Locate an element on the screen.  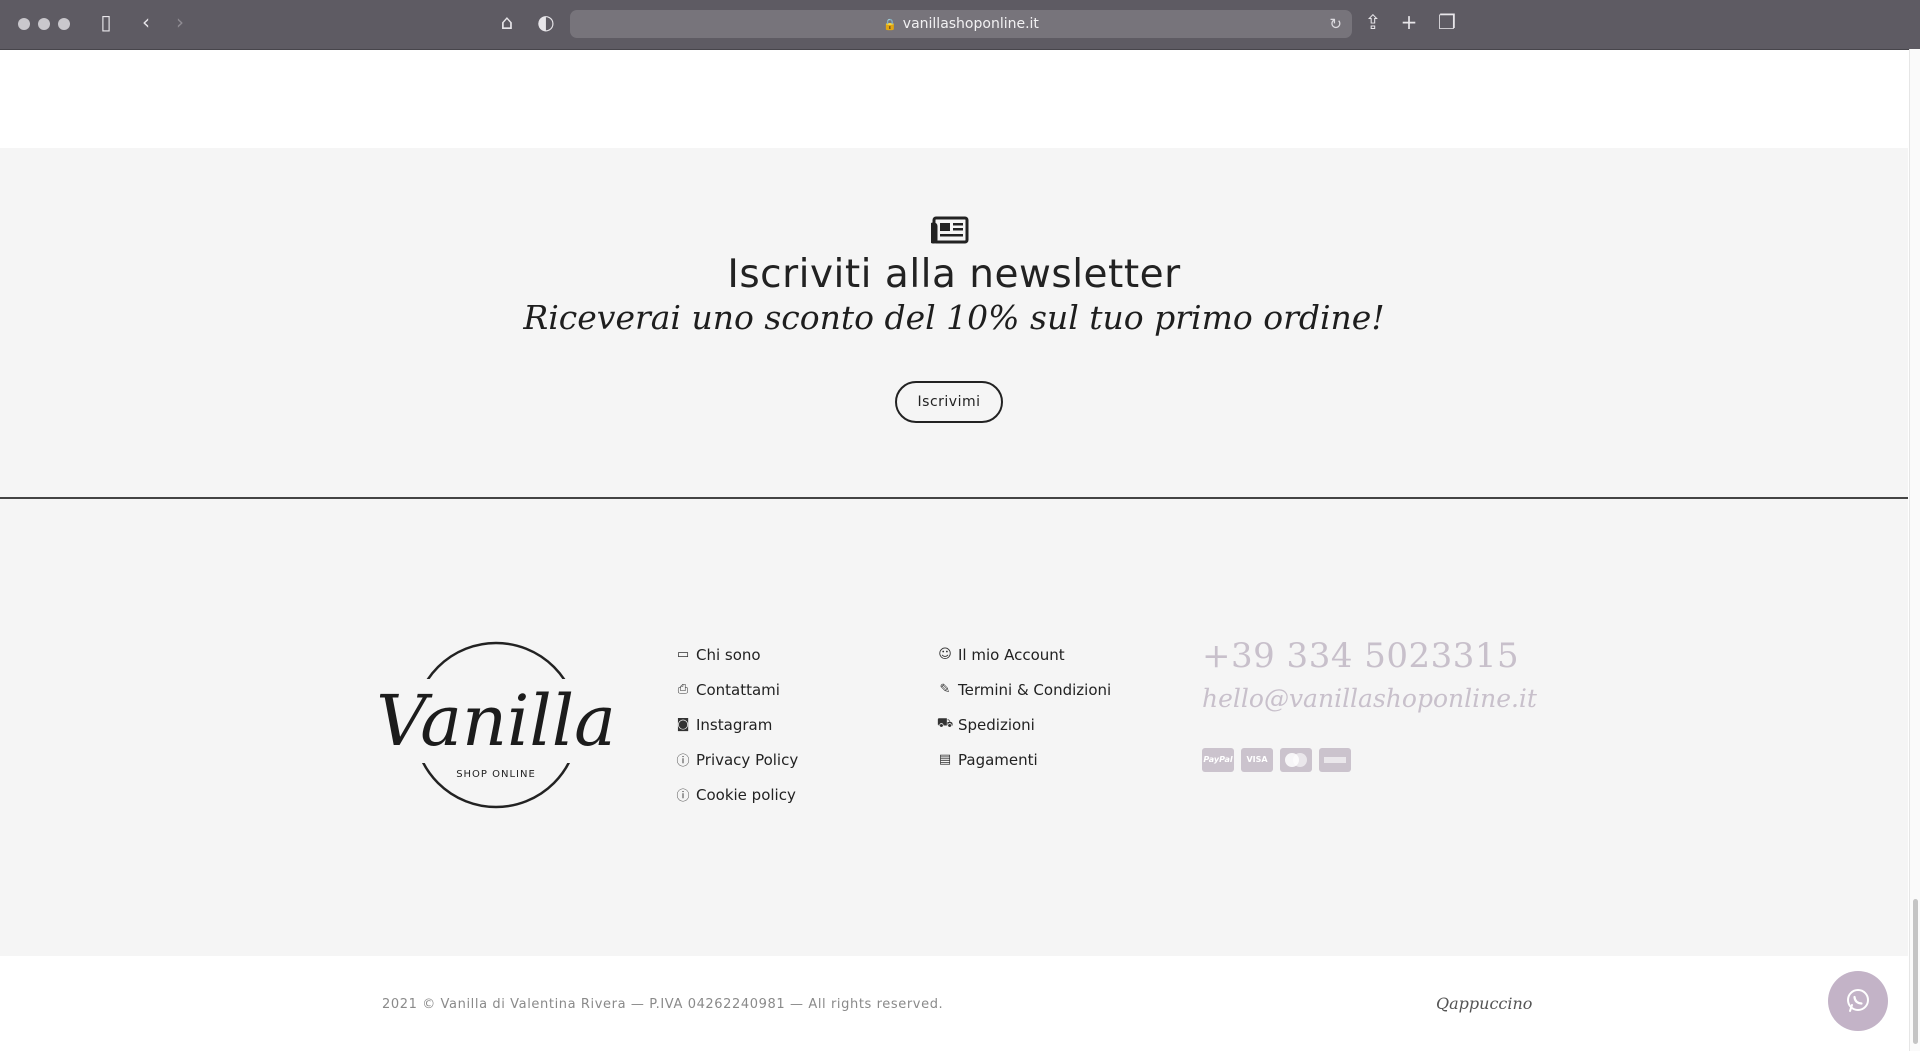
footer-link-instagram: ◙ Instagram is located at coordinates (736, 724).